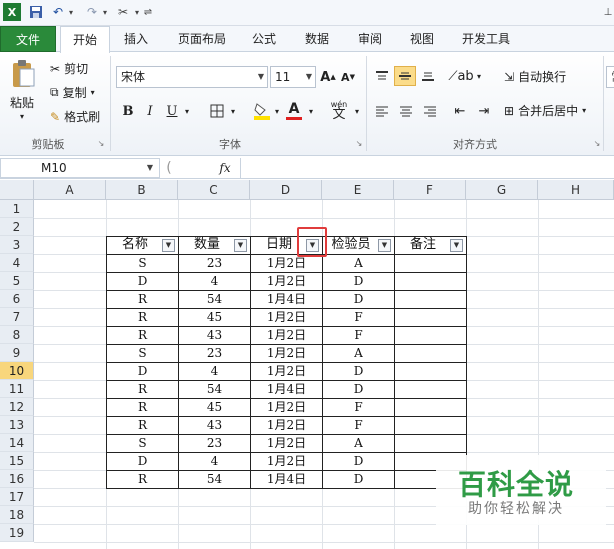 The width and height of the screenshot is (614, 549). What do you see at coordinates (608, 12) in the screenshot?
I see `window-control-icon: ⊥` at bounding box center [608, 12].